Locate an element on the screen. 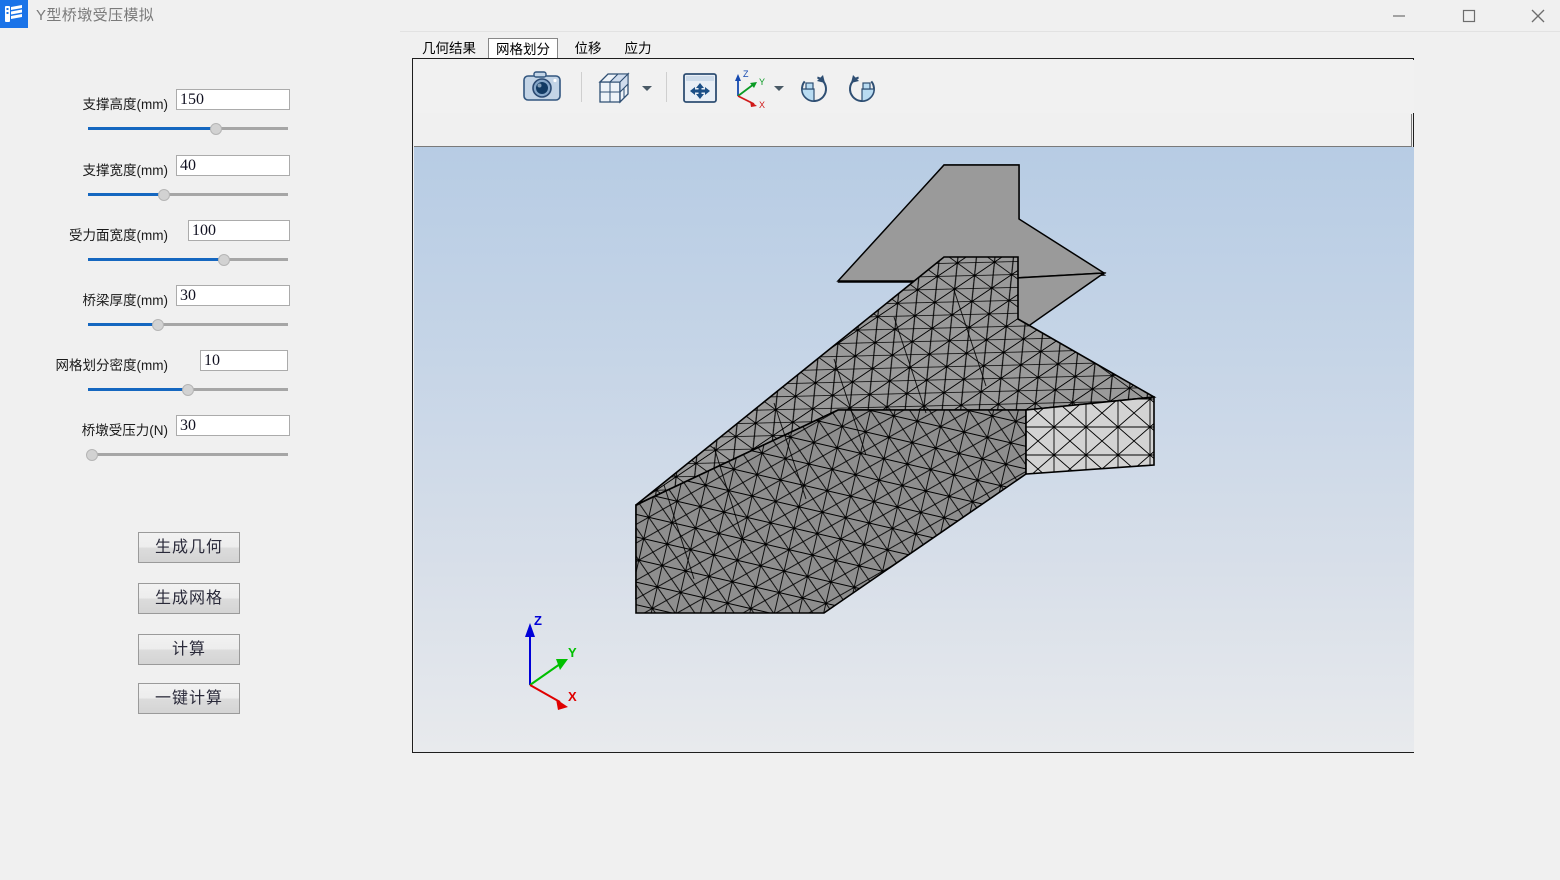  layers-icon is located at coordinates (14, 14).